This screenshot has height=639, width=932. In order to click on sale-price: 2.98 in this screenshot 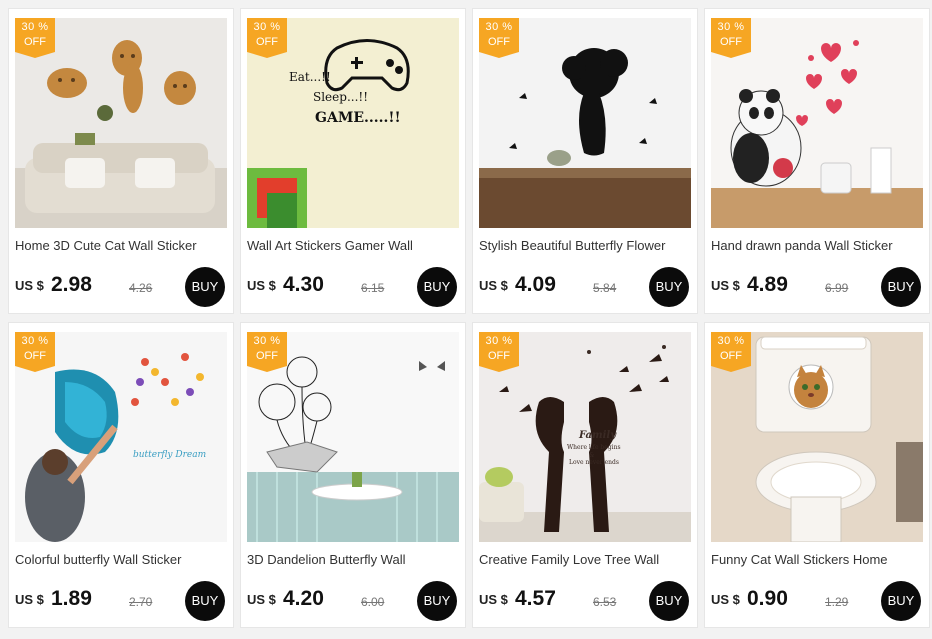, I will do `click(71, 284)`.